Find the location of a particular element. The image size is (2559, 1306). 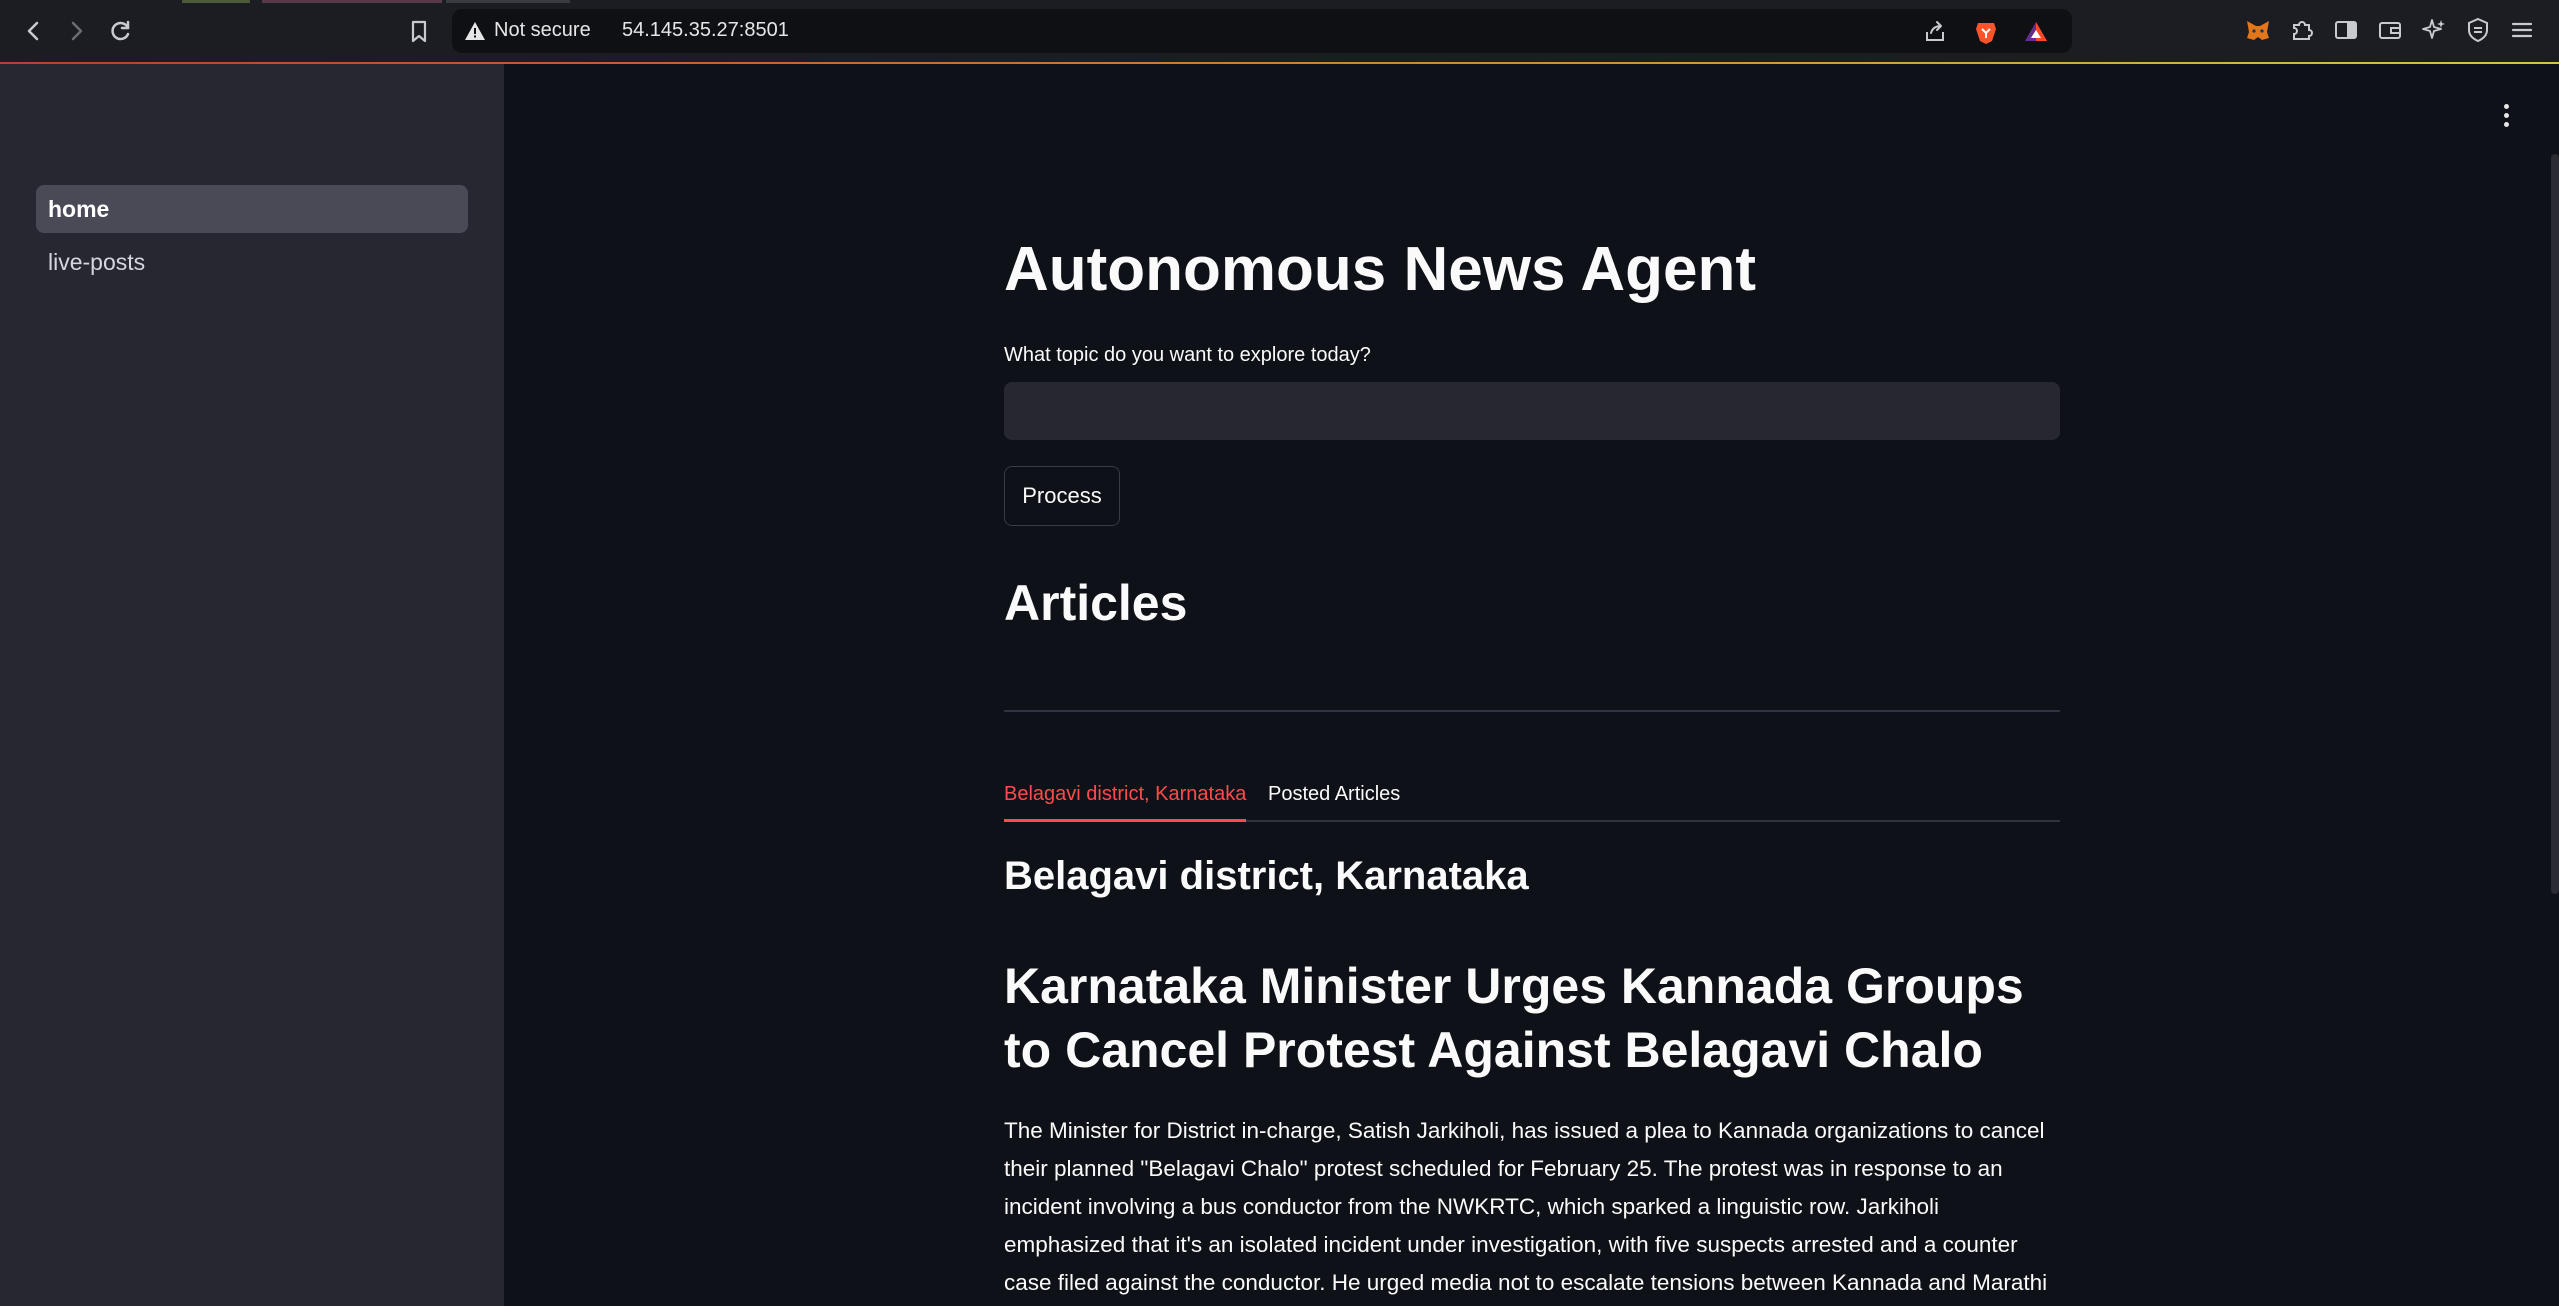

brave-lion-icon is located at coordinates (1986, 32).